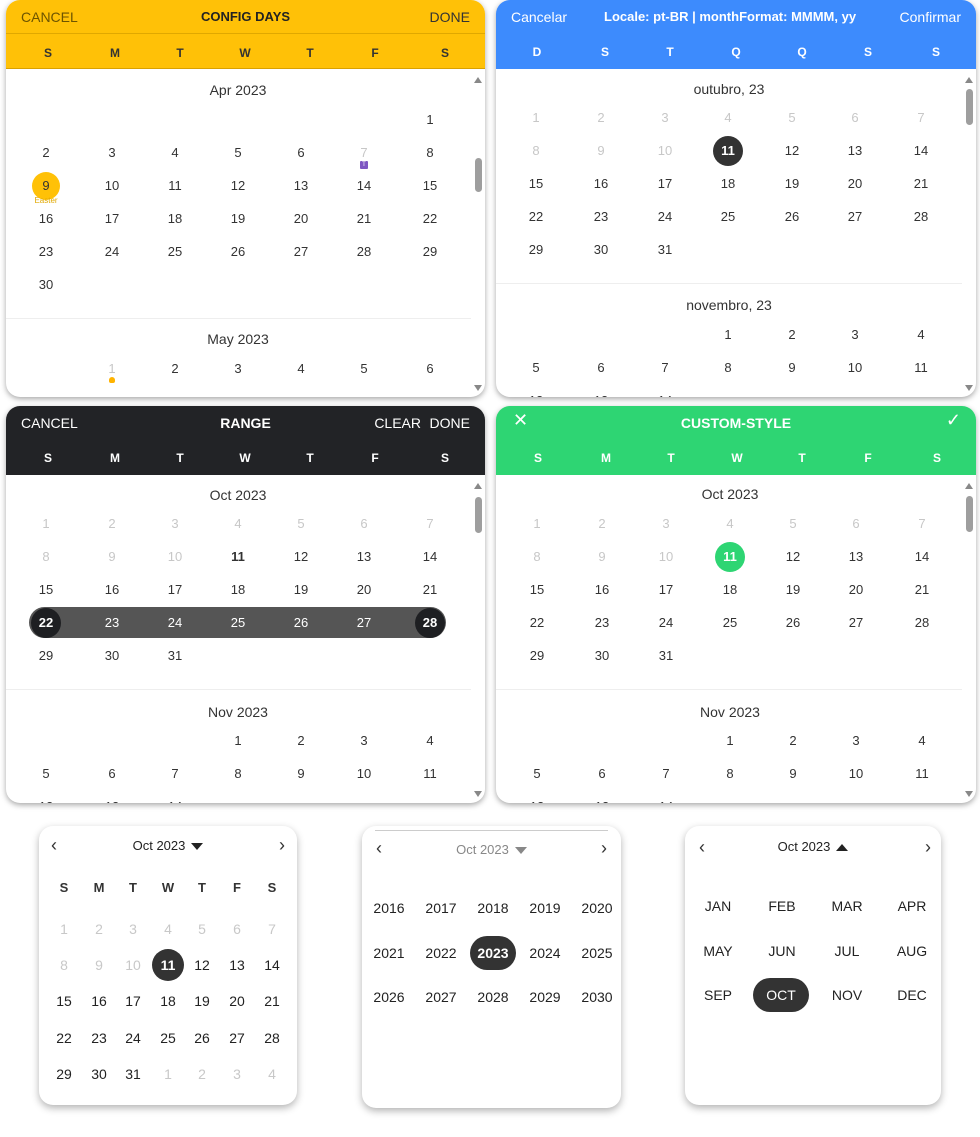  What do you see at coordinates (782, 951) in the screenshot?
I see `month-cell: JUN` at bounding box center [782, 951].